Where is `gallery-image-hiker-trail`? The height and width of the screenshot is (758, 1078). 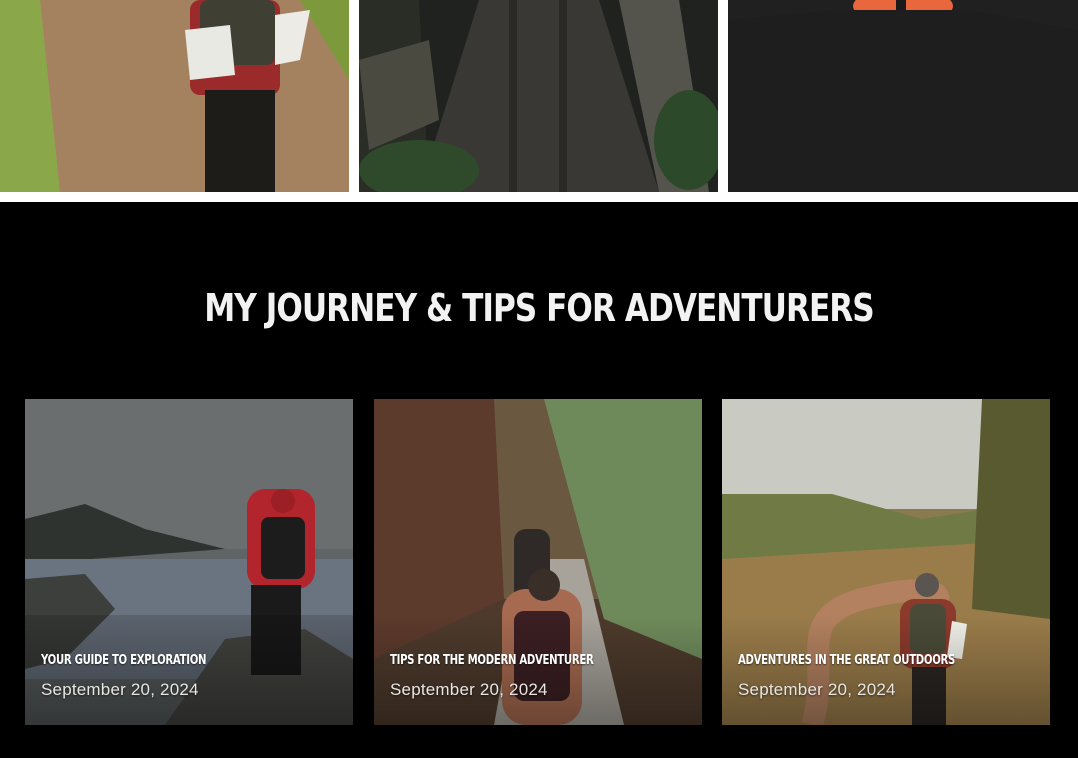 gallery-image-hiker-trail is located at coordinates (174, 96).